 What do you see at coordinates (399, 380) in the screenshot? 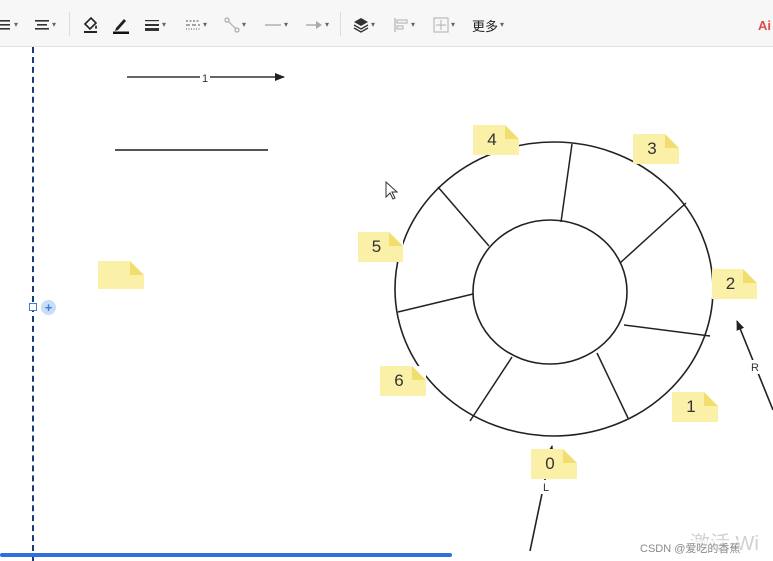
I see `sticky-note-label: 6` at bounding box center [399, 380].